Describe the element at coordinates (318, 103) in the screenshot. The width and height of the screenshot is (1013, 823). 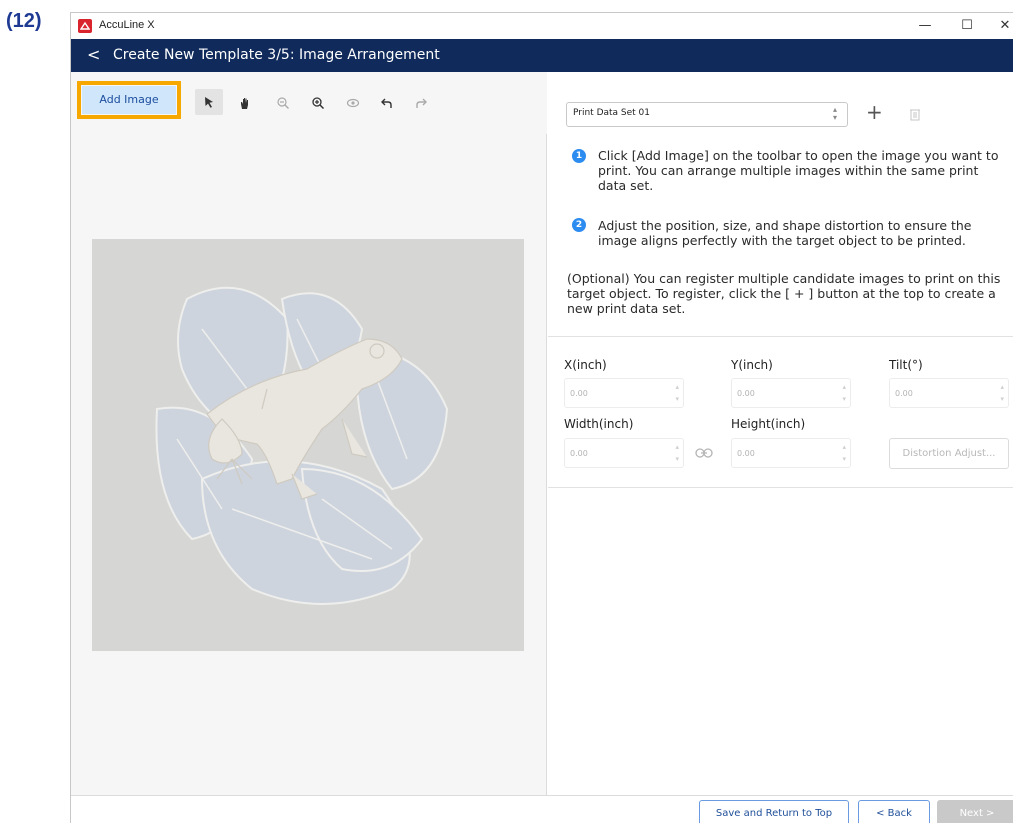
I see `zoom-in-icon` at that location.